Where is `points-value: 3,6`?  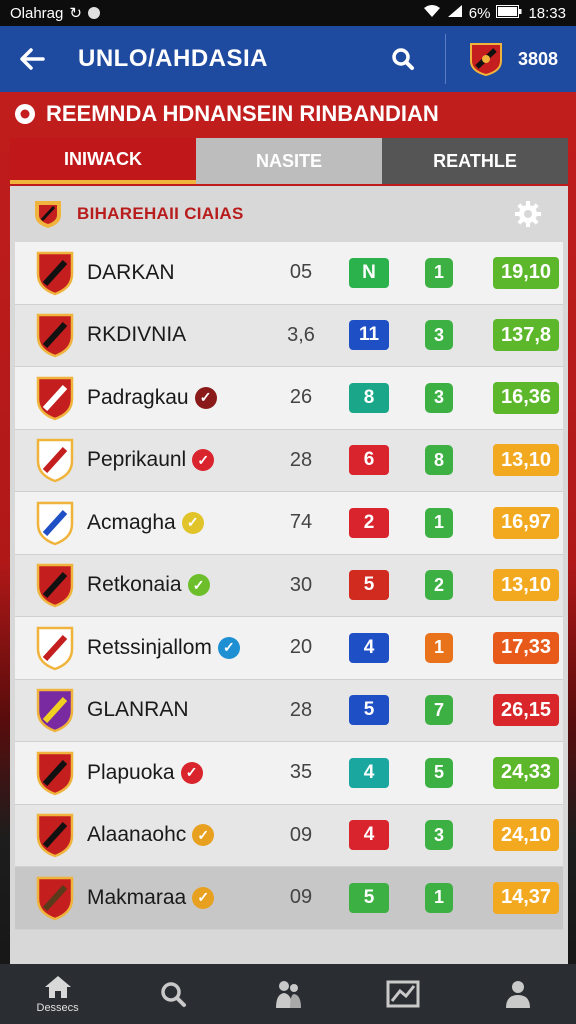
points-value: 3,6 is located at coordinates (301, 334).